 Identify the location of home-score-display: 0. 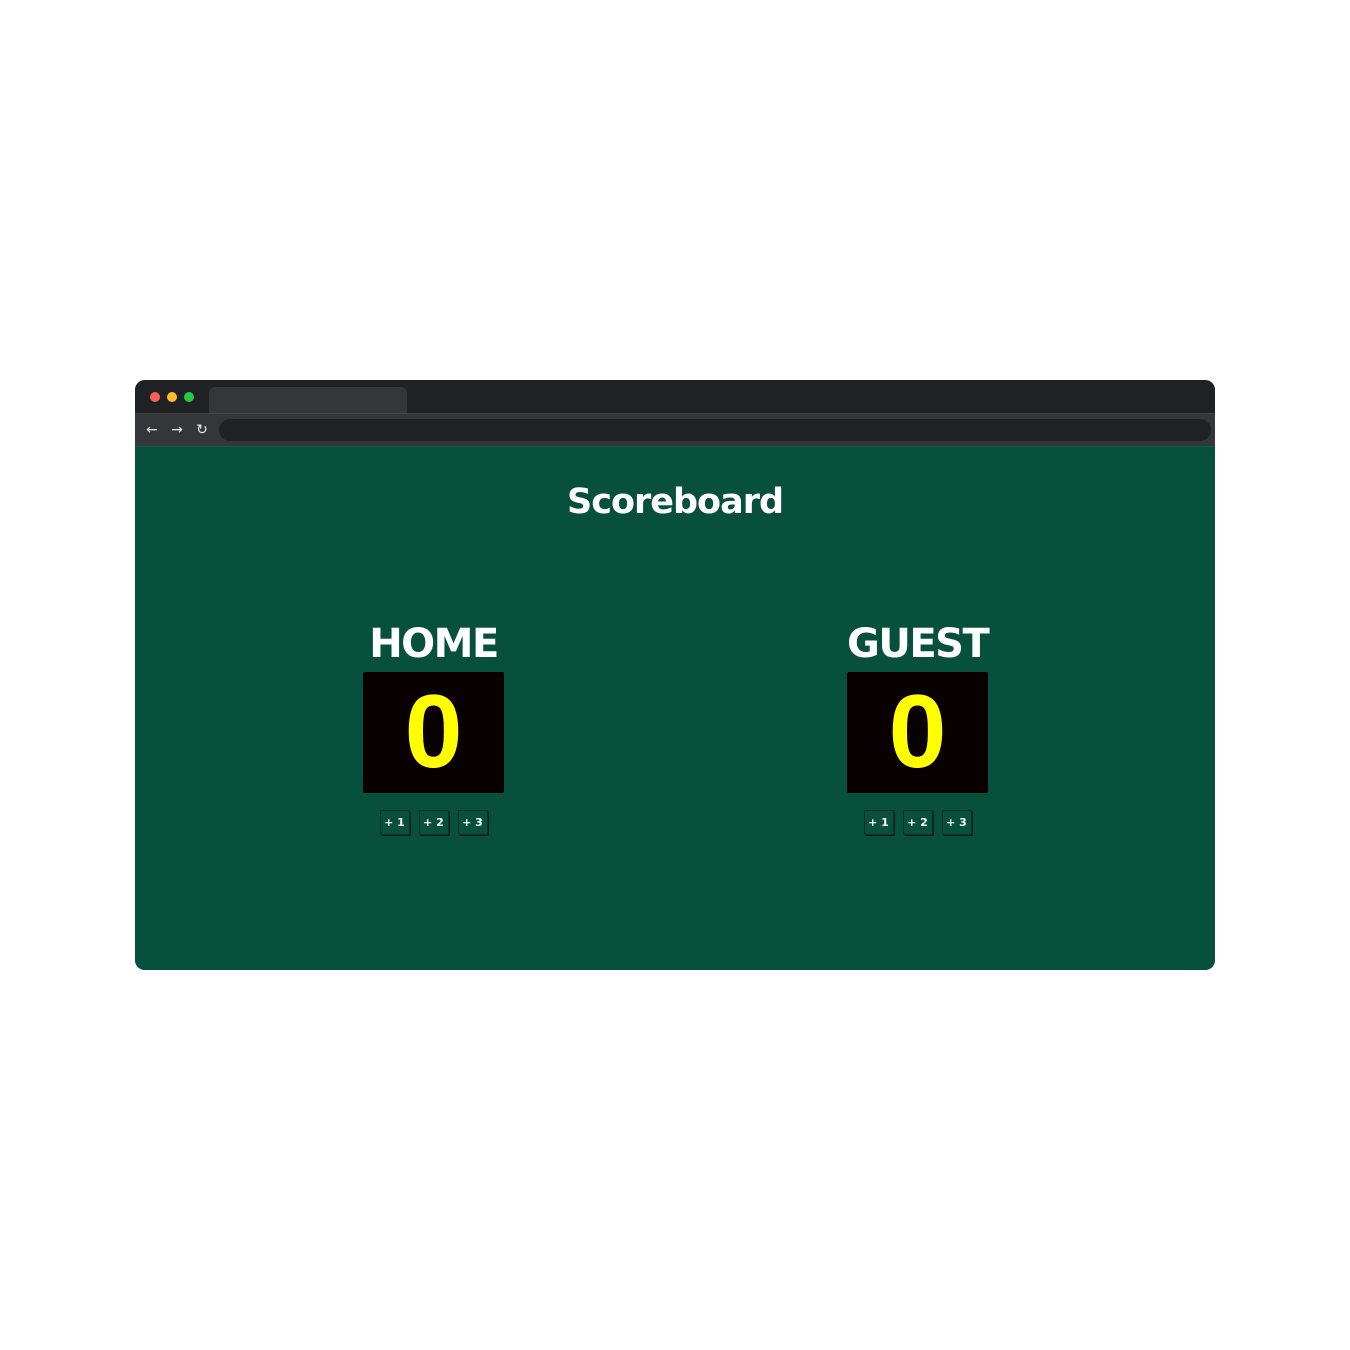
(433, 732).